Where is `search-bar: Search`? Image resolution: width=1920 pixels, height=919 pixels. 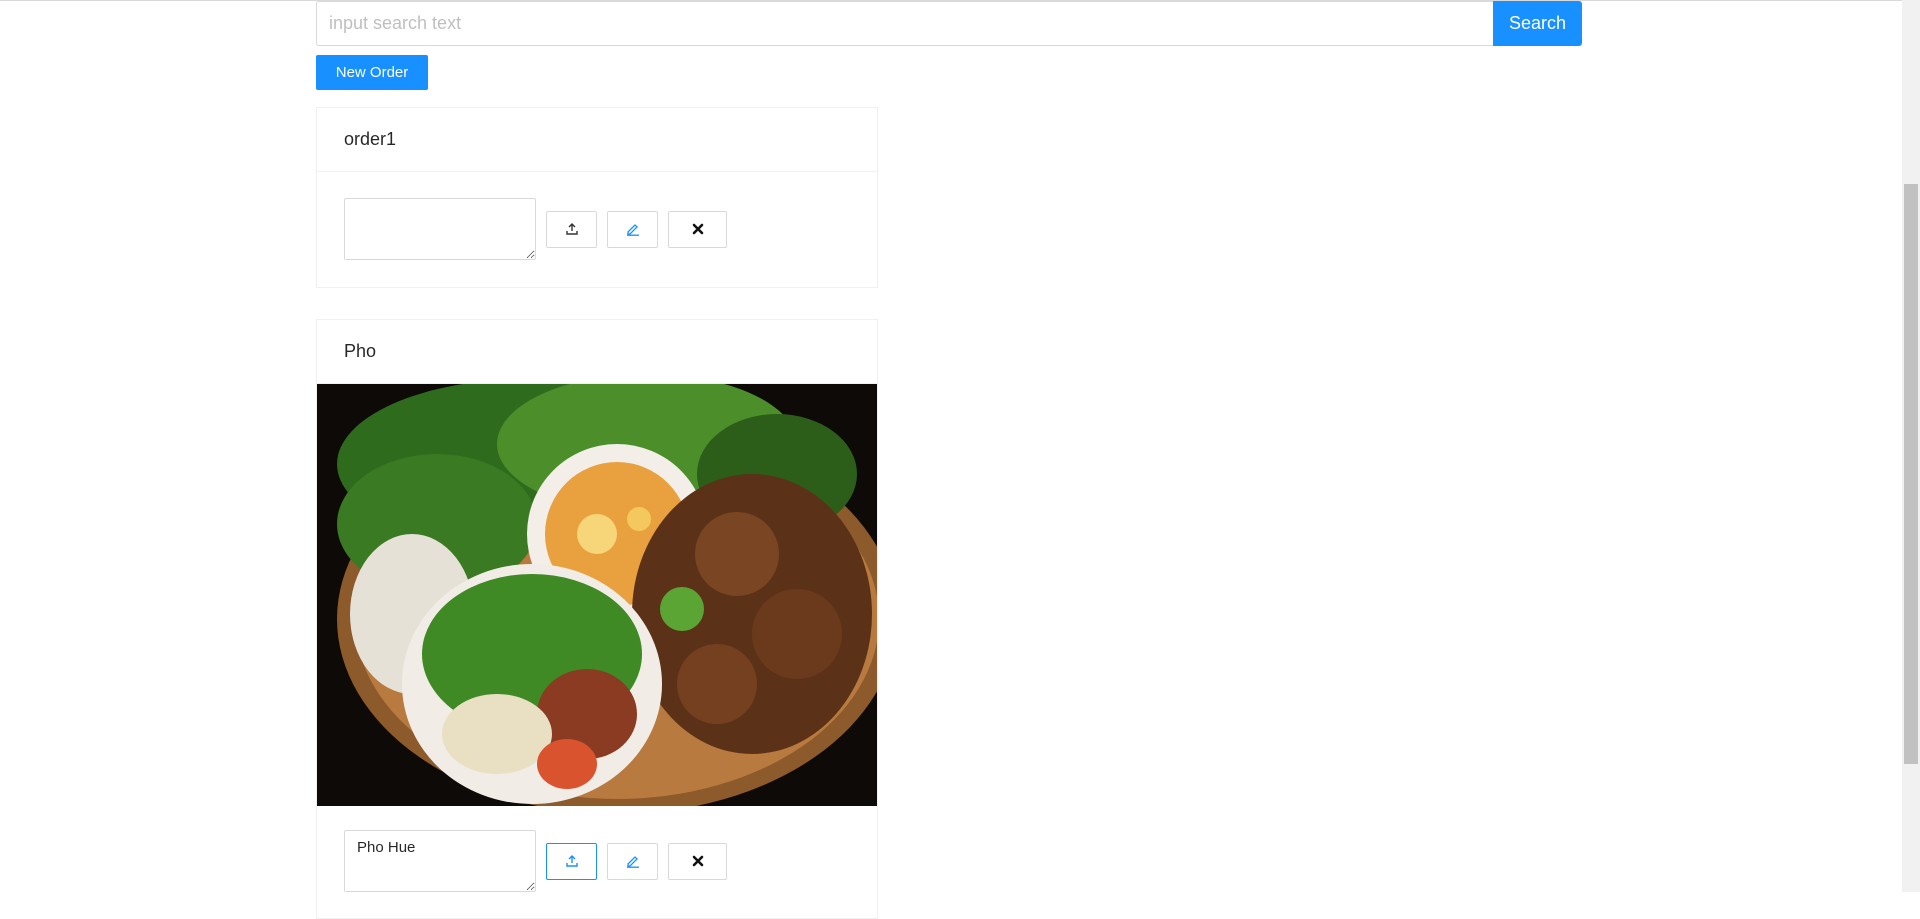 search-bar: Search is located at coordinates (949, 23).